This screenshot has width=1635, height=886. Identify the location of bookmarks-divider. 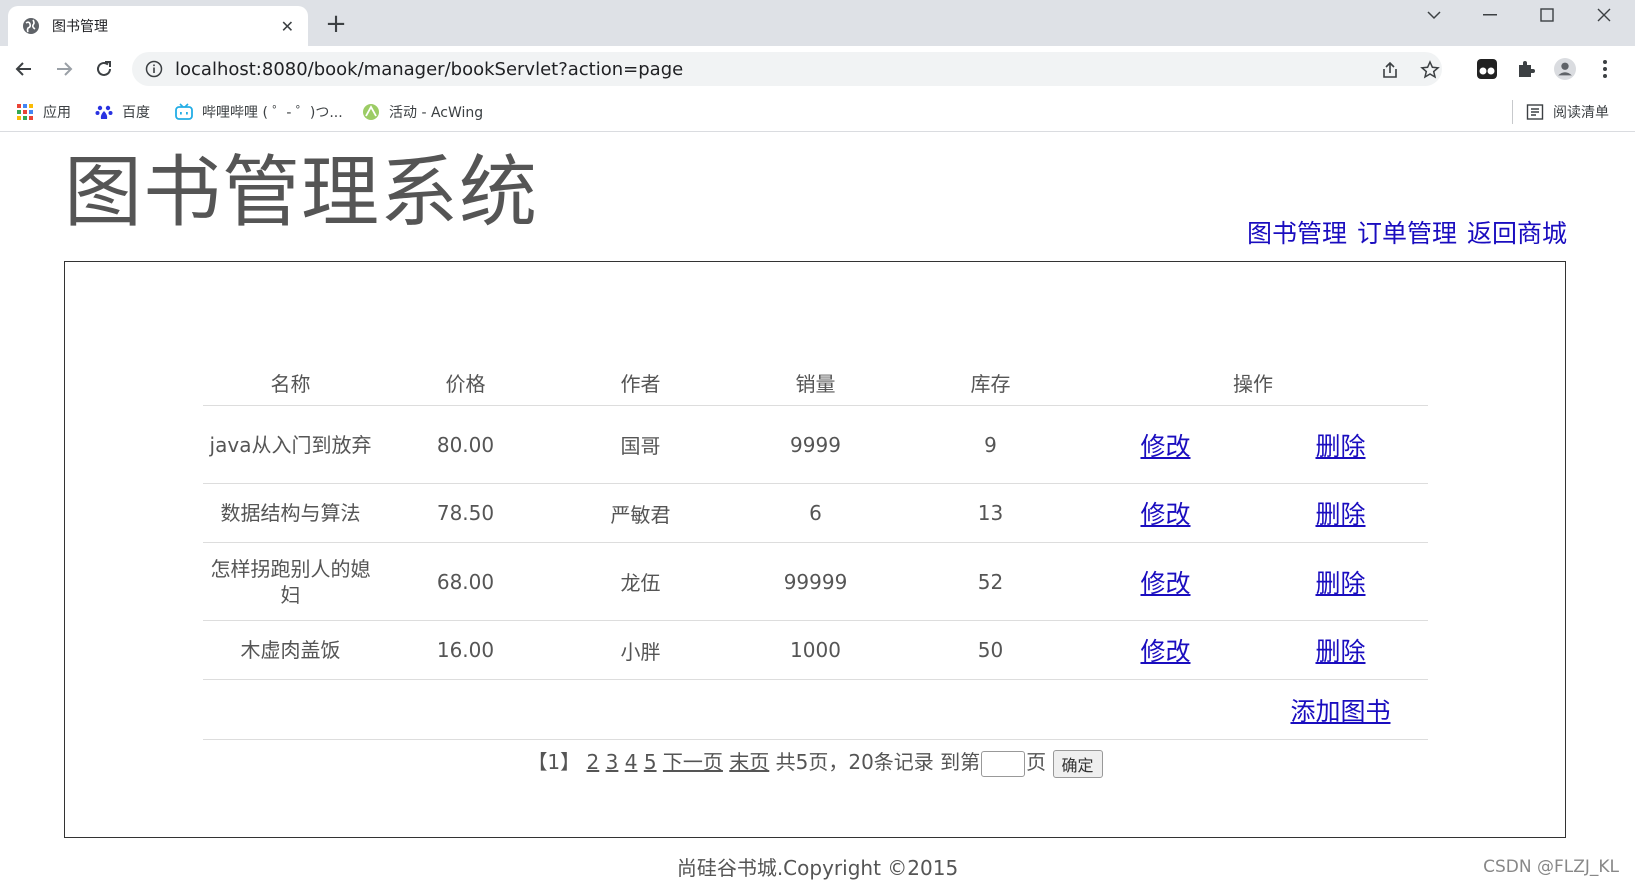
(1512, 112).